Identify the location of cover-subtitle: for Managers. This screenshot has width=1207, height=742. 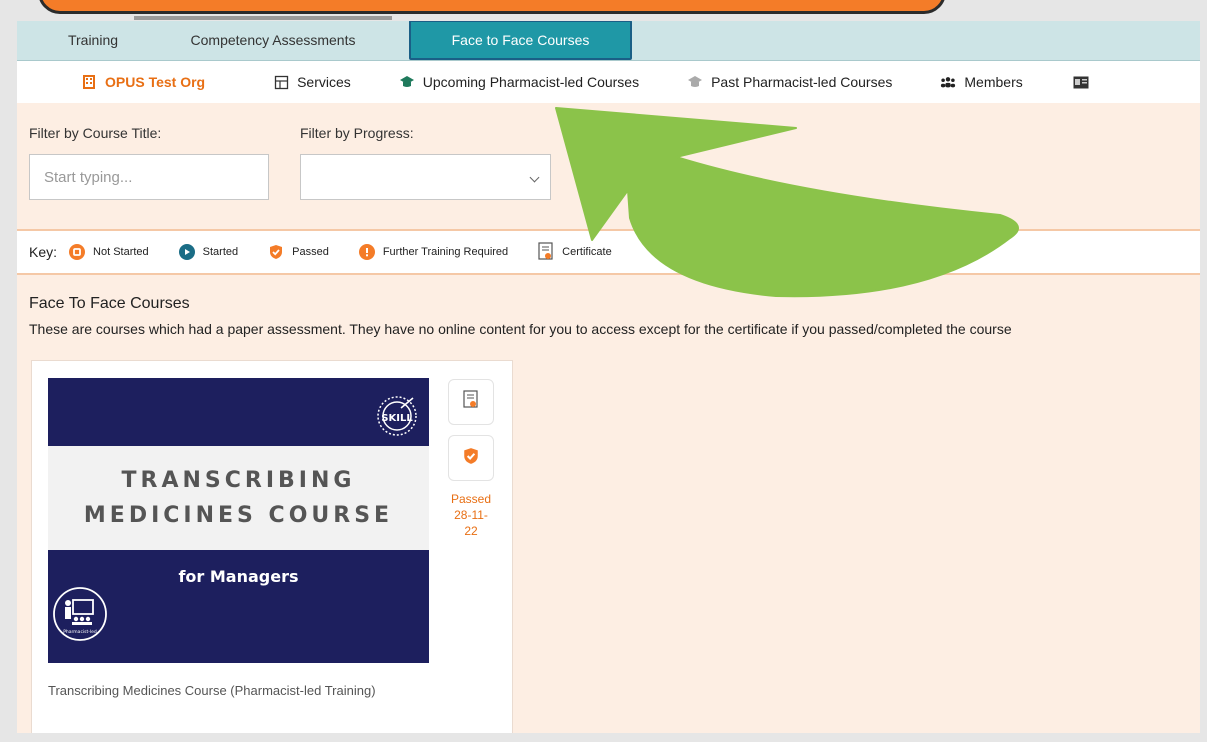
(238, 576).